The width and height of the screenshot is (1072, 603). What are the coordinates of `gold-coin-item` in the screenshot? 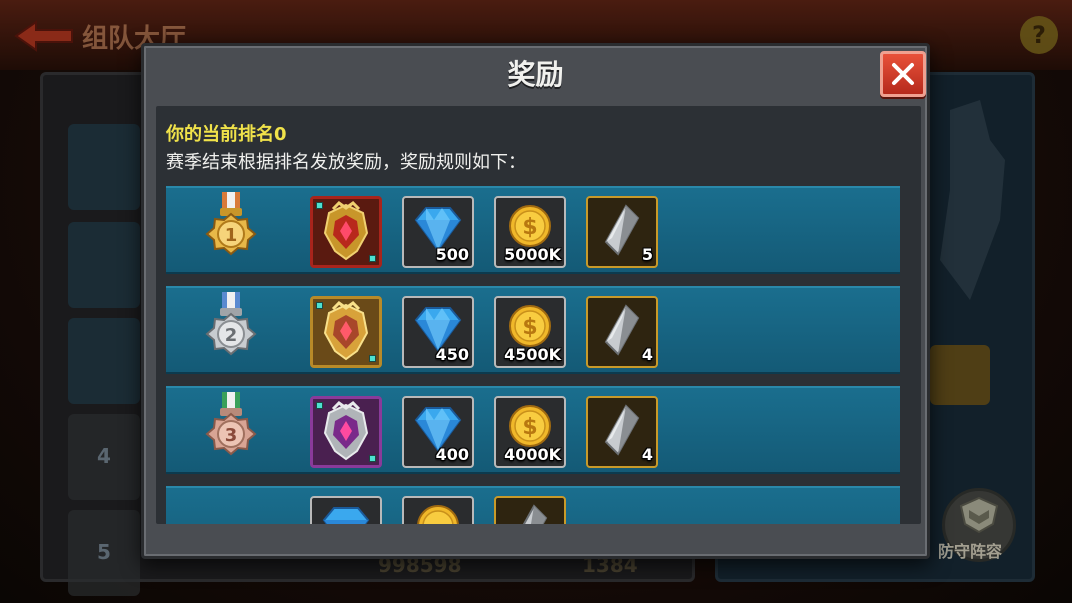 It's located at (438, 510).